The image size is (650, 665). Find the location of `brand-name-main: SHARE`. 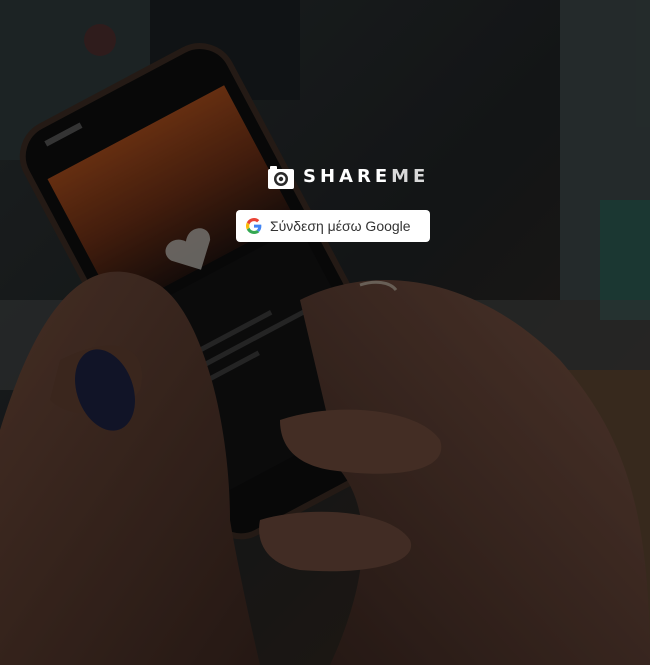

brand-name-main: SHARE is located at coordinates (347, 176).